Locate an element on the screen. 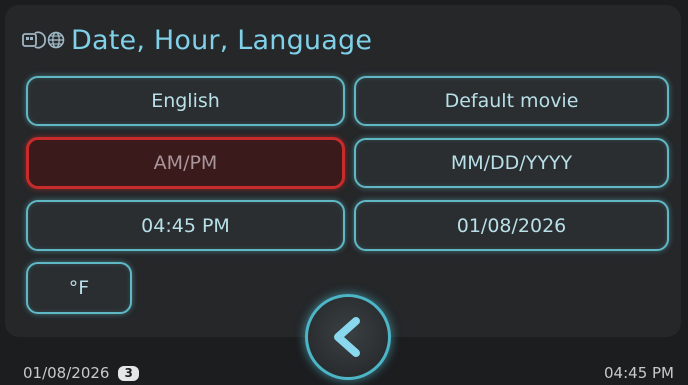 This screenshot has width=688, height=385. footer-date: 01/08/2026 is located at coordinates (66, 373).